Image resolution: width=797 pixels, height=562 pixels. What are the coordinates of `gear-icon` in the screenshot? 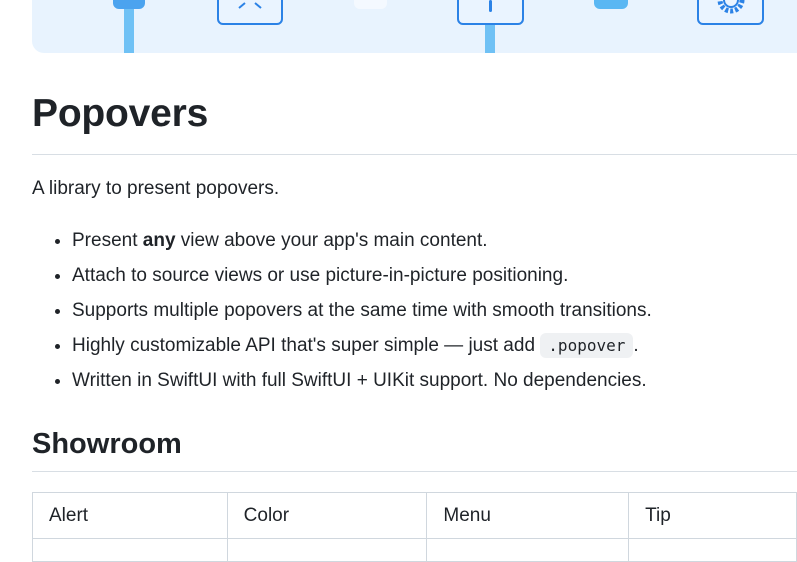 It's located at (731, 7).